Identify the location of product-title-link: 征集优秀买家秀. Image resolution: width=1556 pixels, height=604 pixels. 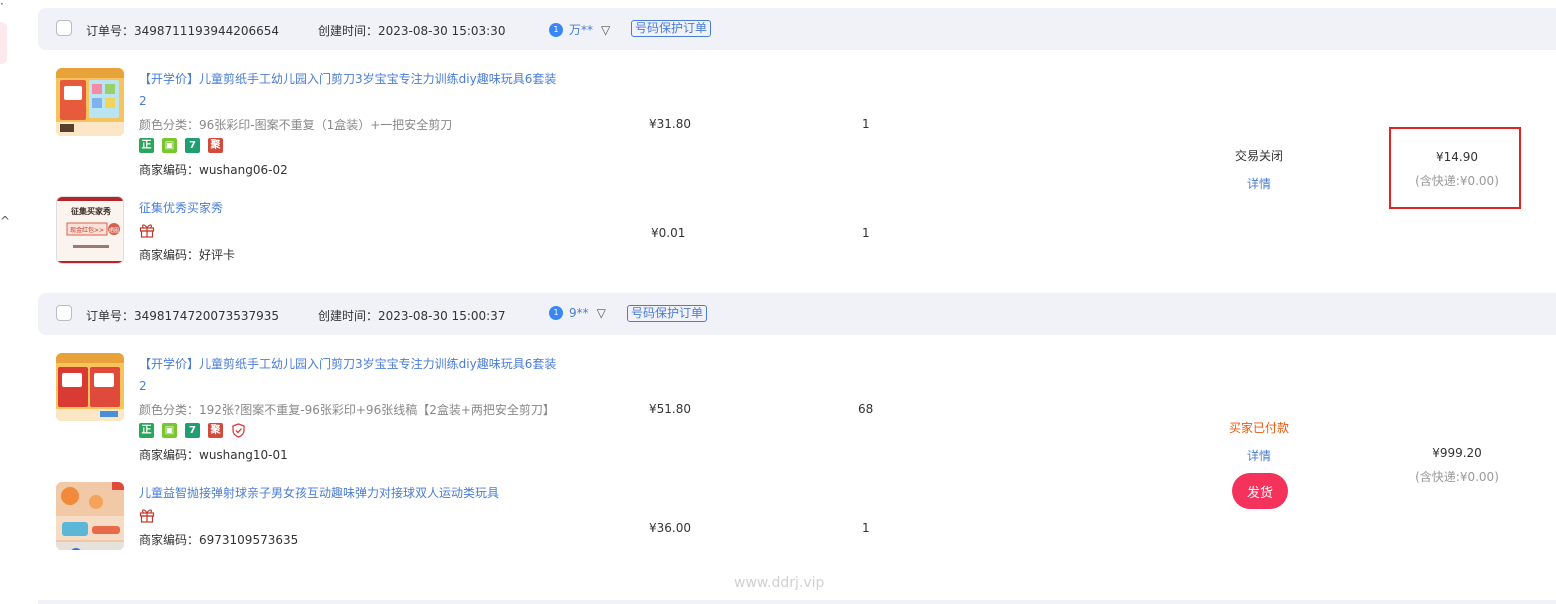
(349, 208).